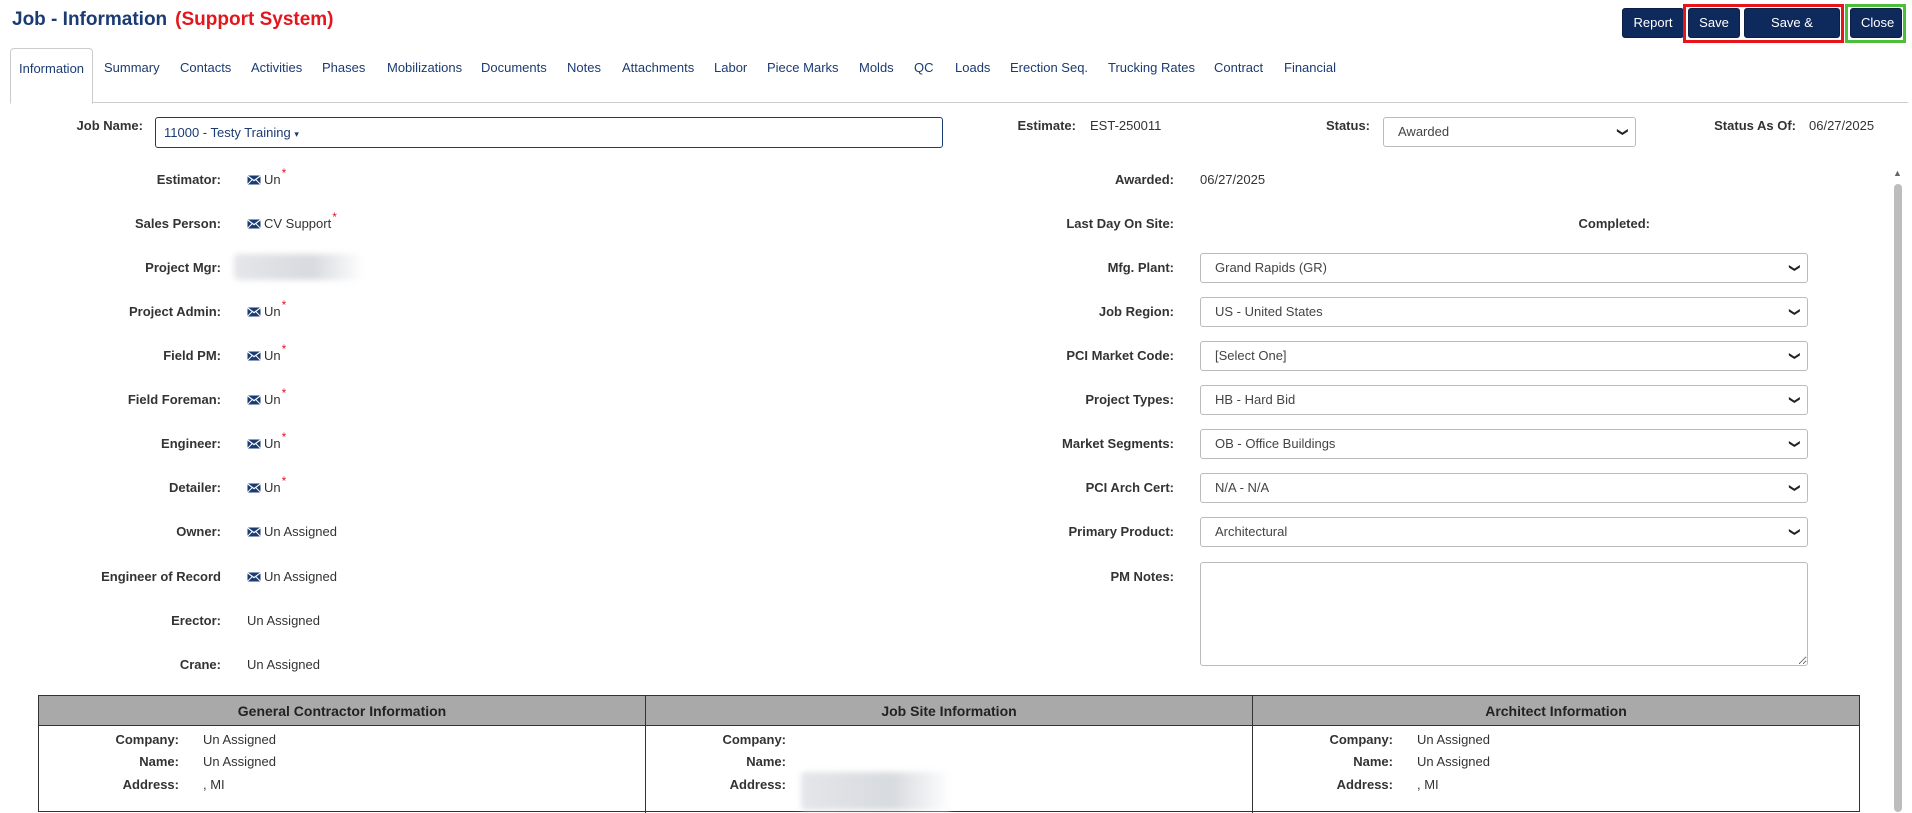  Describe the element at coordinates (1136, 311) in the screenshot. I see `select-label: Job Region:` at that location.